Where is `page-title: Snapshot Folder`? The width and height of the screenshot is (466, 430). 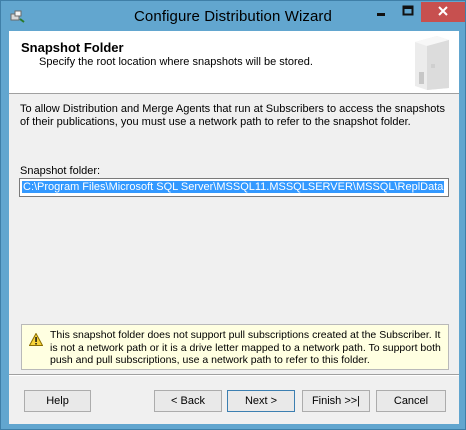
page-title: Snapshot Folder is located at coordinates (72, 47).